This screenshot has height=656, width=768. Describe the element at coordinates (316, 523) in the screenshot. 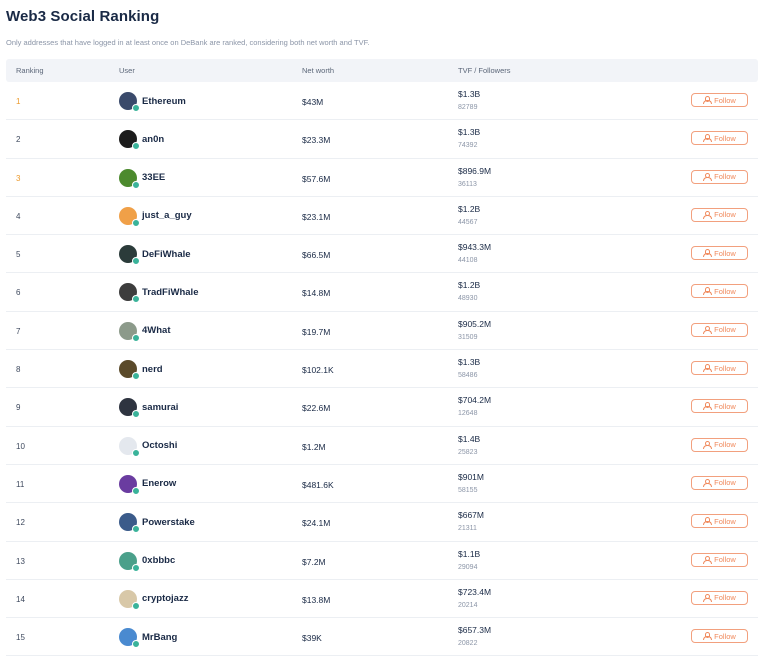

I see `net-worth-value: $24.1M` at that location.